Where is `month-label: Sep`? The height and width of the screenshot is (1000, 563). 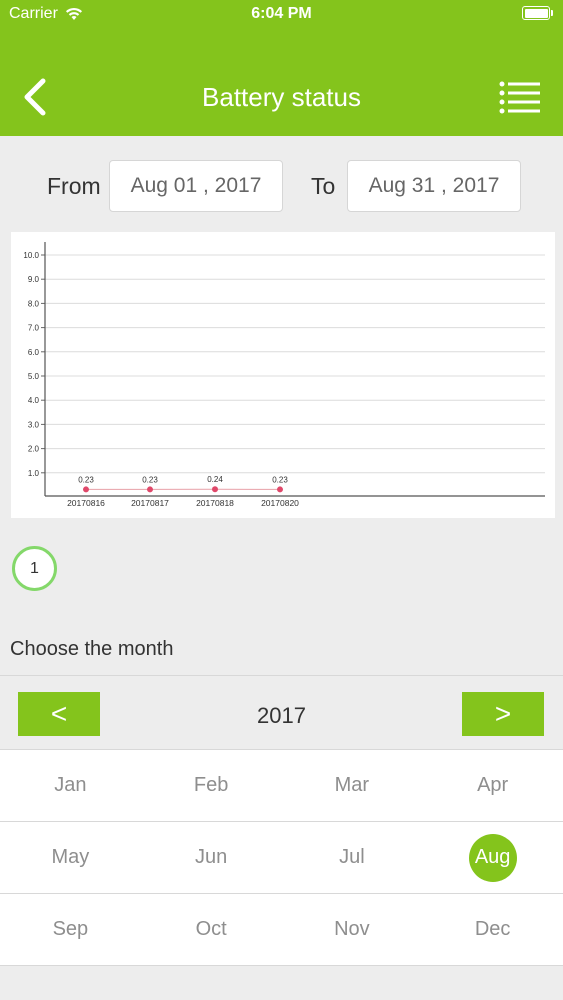
month-label: Sep is located at coordinates (70, 929).